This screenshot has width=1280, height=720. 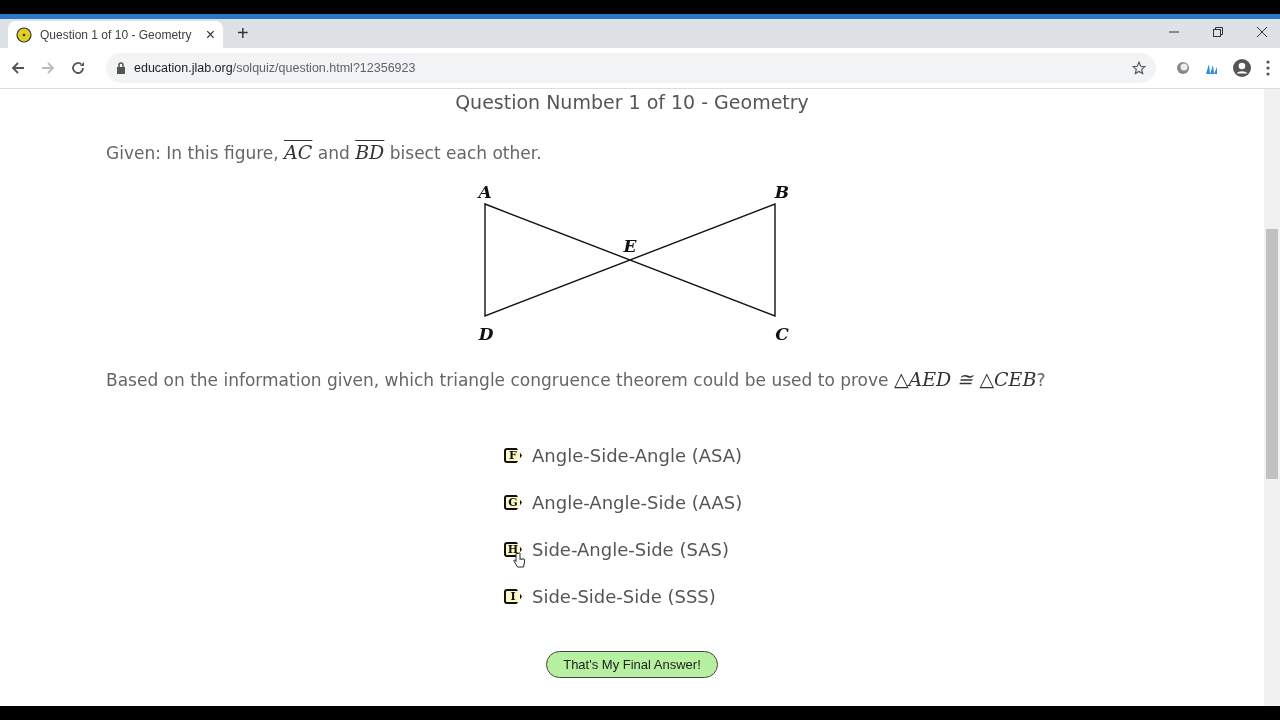 What do you see at coordinates (1268, 68) in the screenshot?
I see `menu-icon` at bounding box center [1268, 68].